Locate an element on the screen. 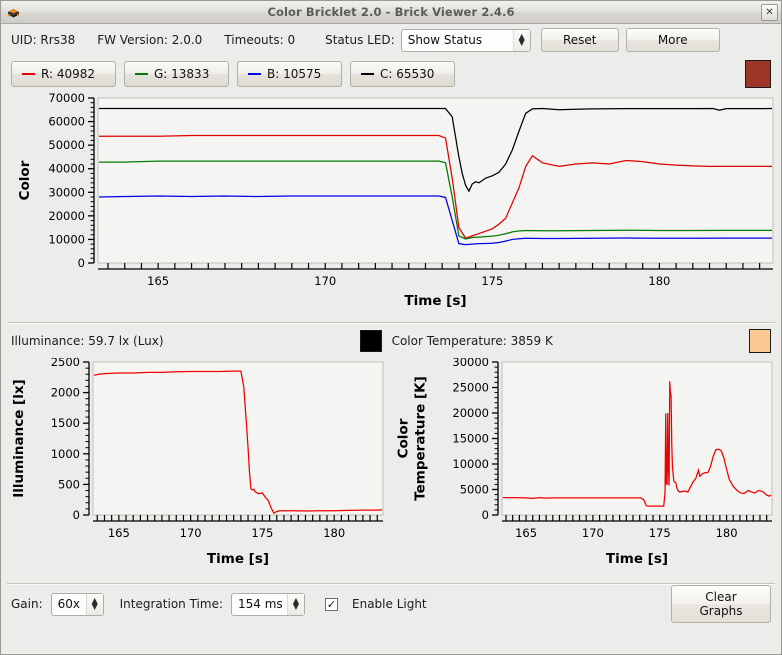 Image resolution: width=782 pixels, height=655 pixels. svg-text: 1500 is located at coordinates (65, 423).